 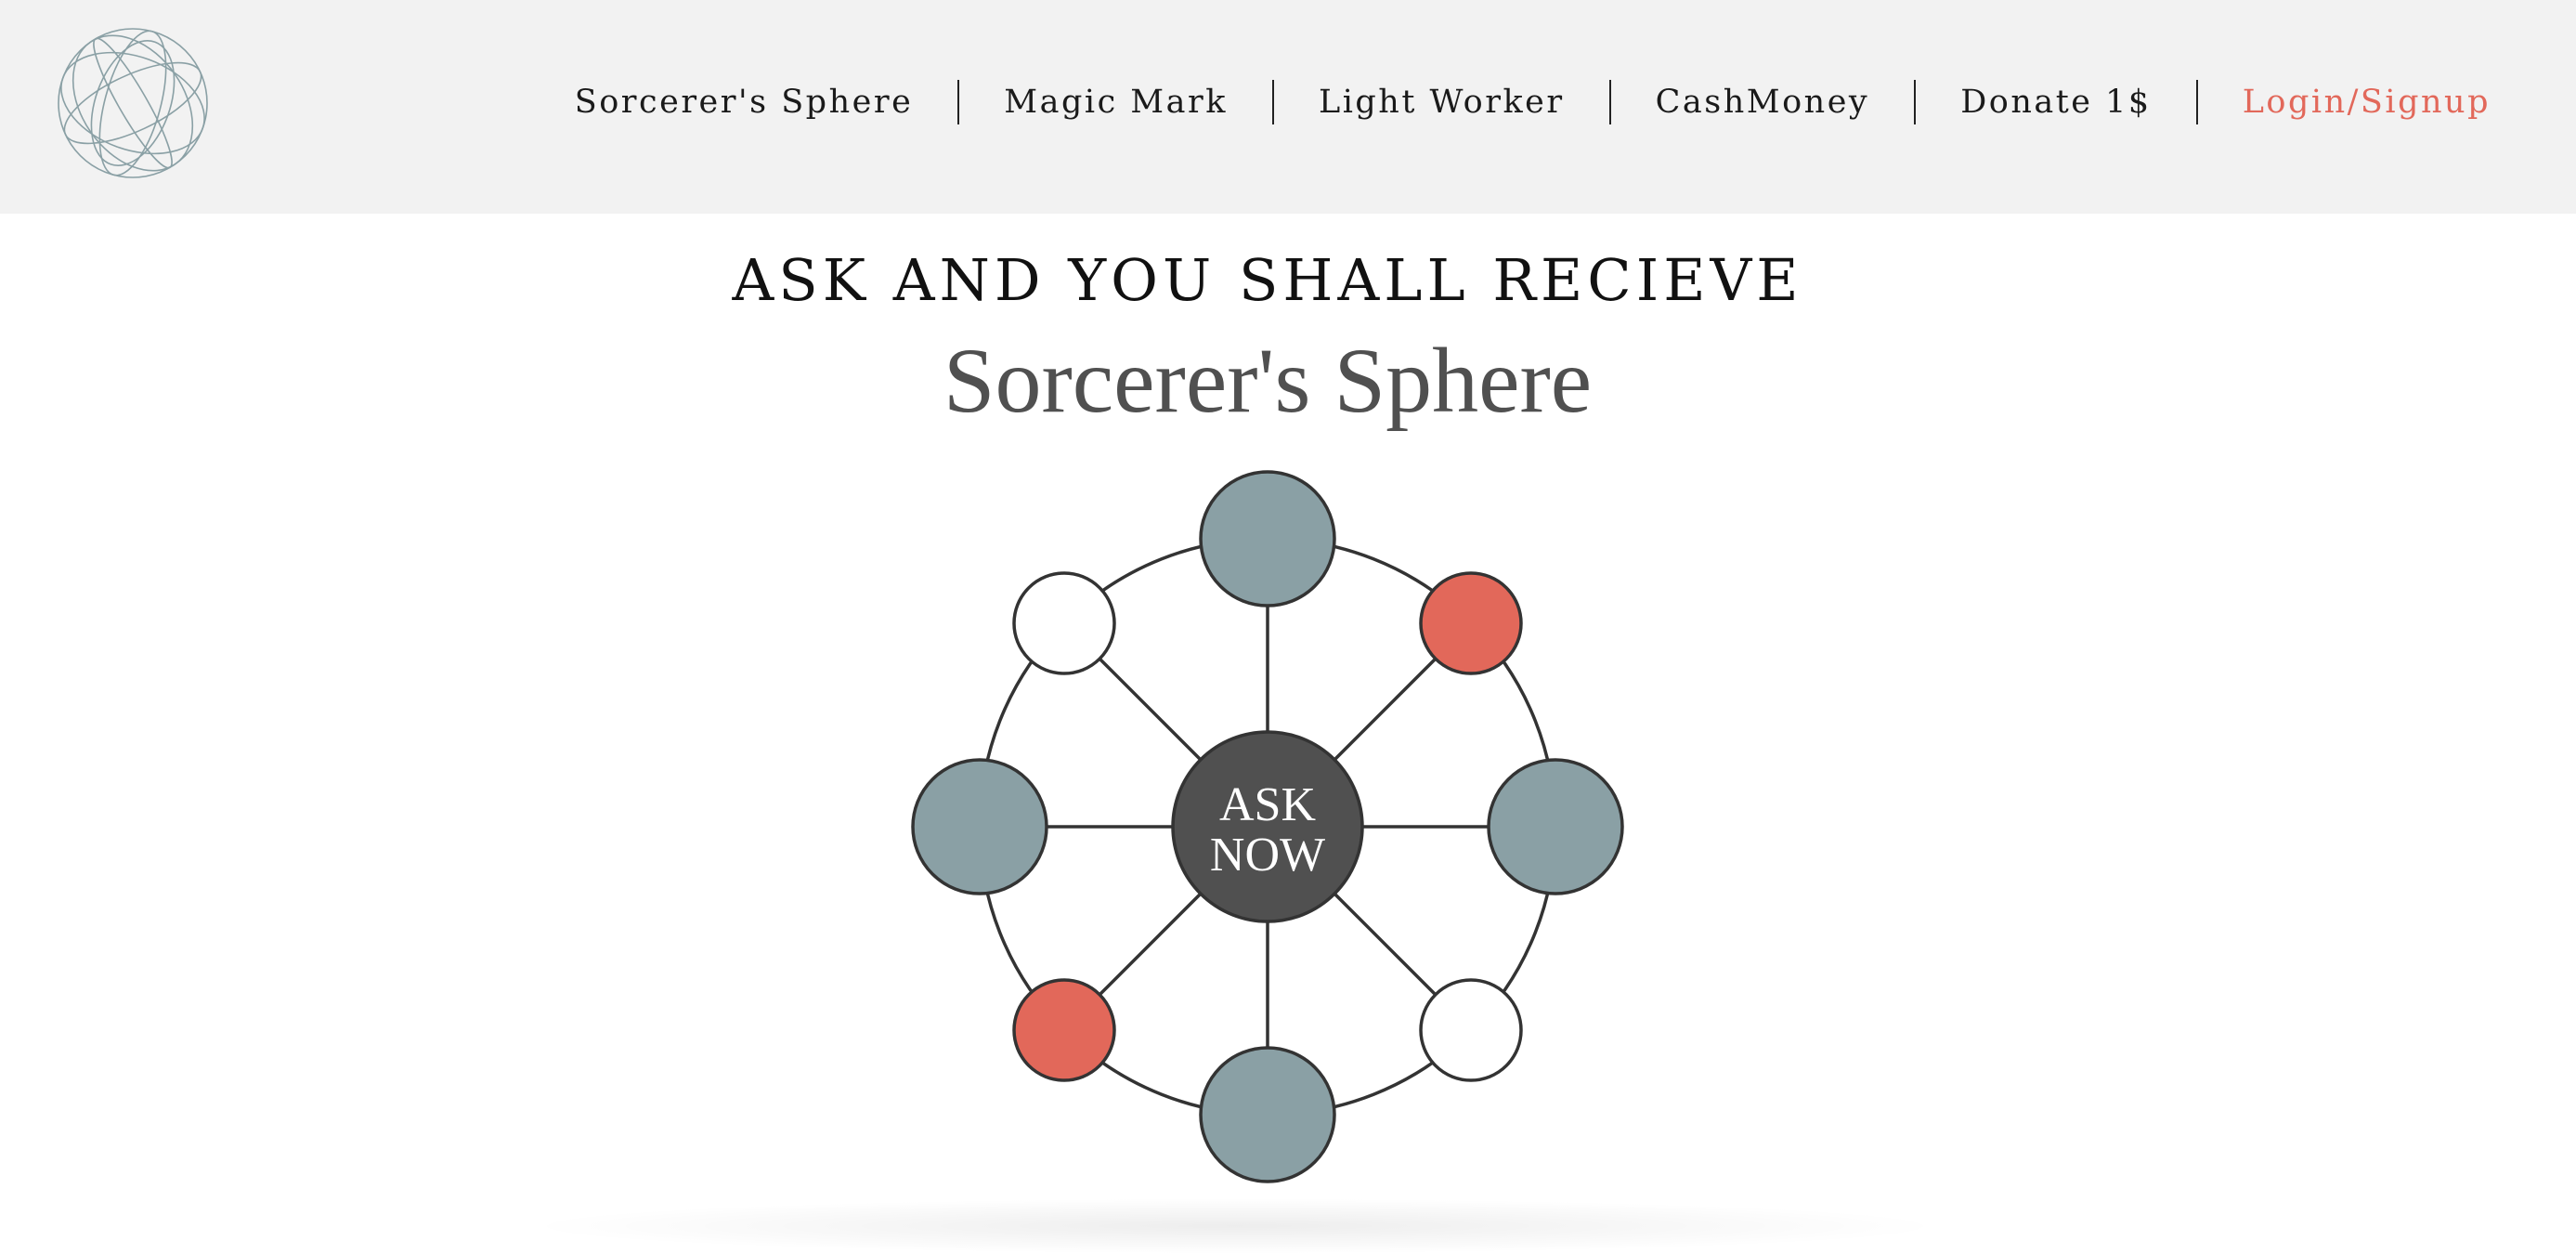 What do you see at coordinates (1064, 623) in the screenshot?
I see `sphere-node-top-left` at bounding box center [1064, 623].